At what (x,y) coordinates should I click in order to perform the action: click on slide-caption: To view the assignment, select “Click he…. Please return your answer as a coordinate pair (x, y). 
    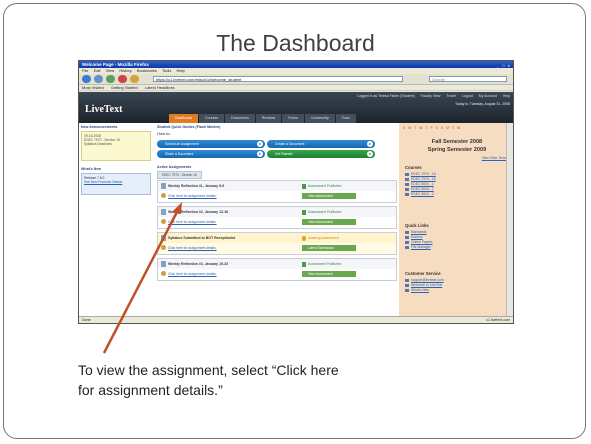
    Looking at the image, I should click on (288, 380).